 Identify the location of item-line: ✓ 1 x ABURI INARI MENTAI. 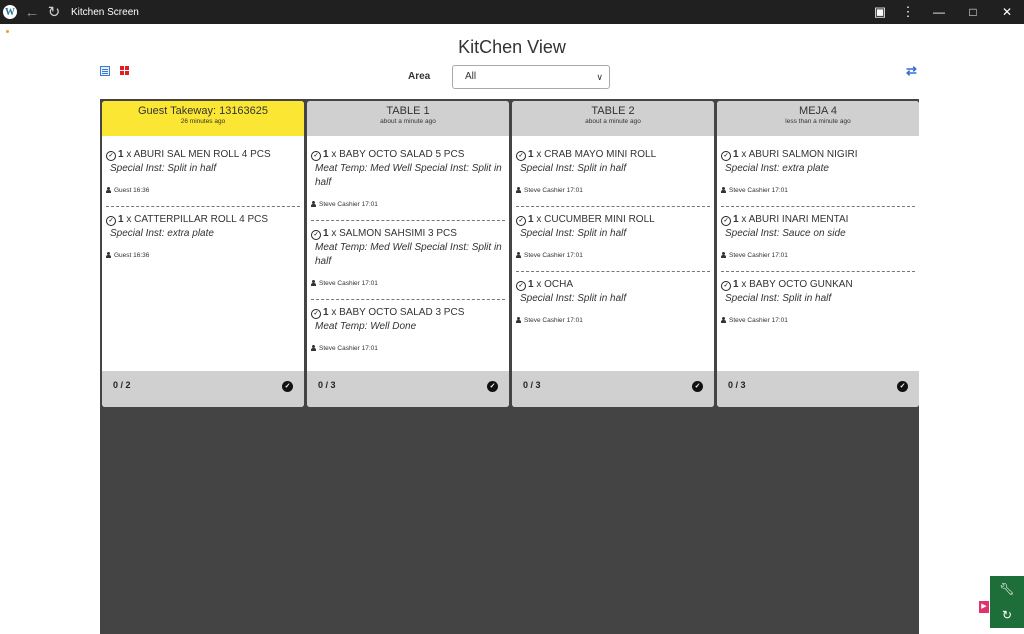
(818, 220).